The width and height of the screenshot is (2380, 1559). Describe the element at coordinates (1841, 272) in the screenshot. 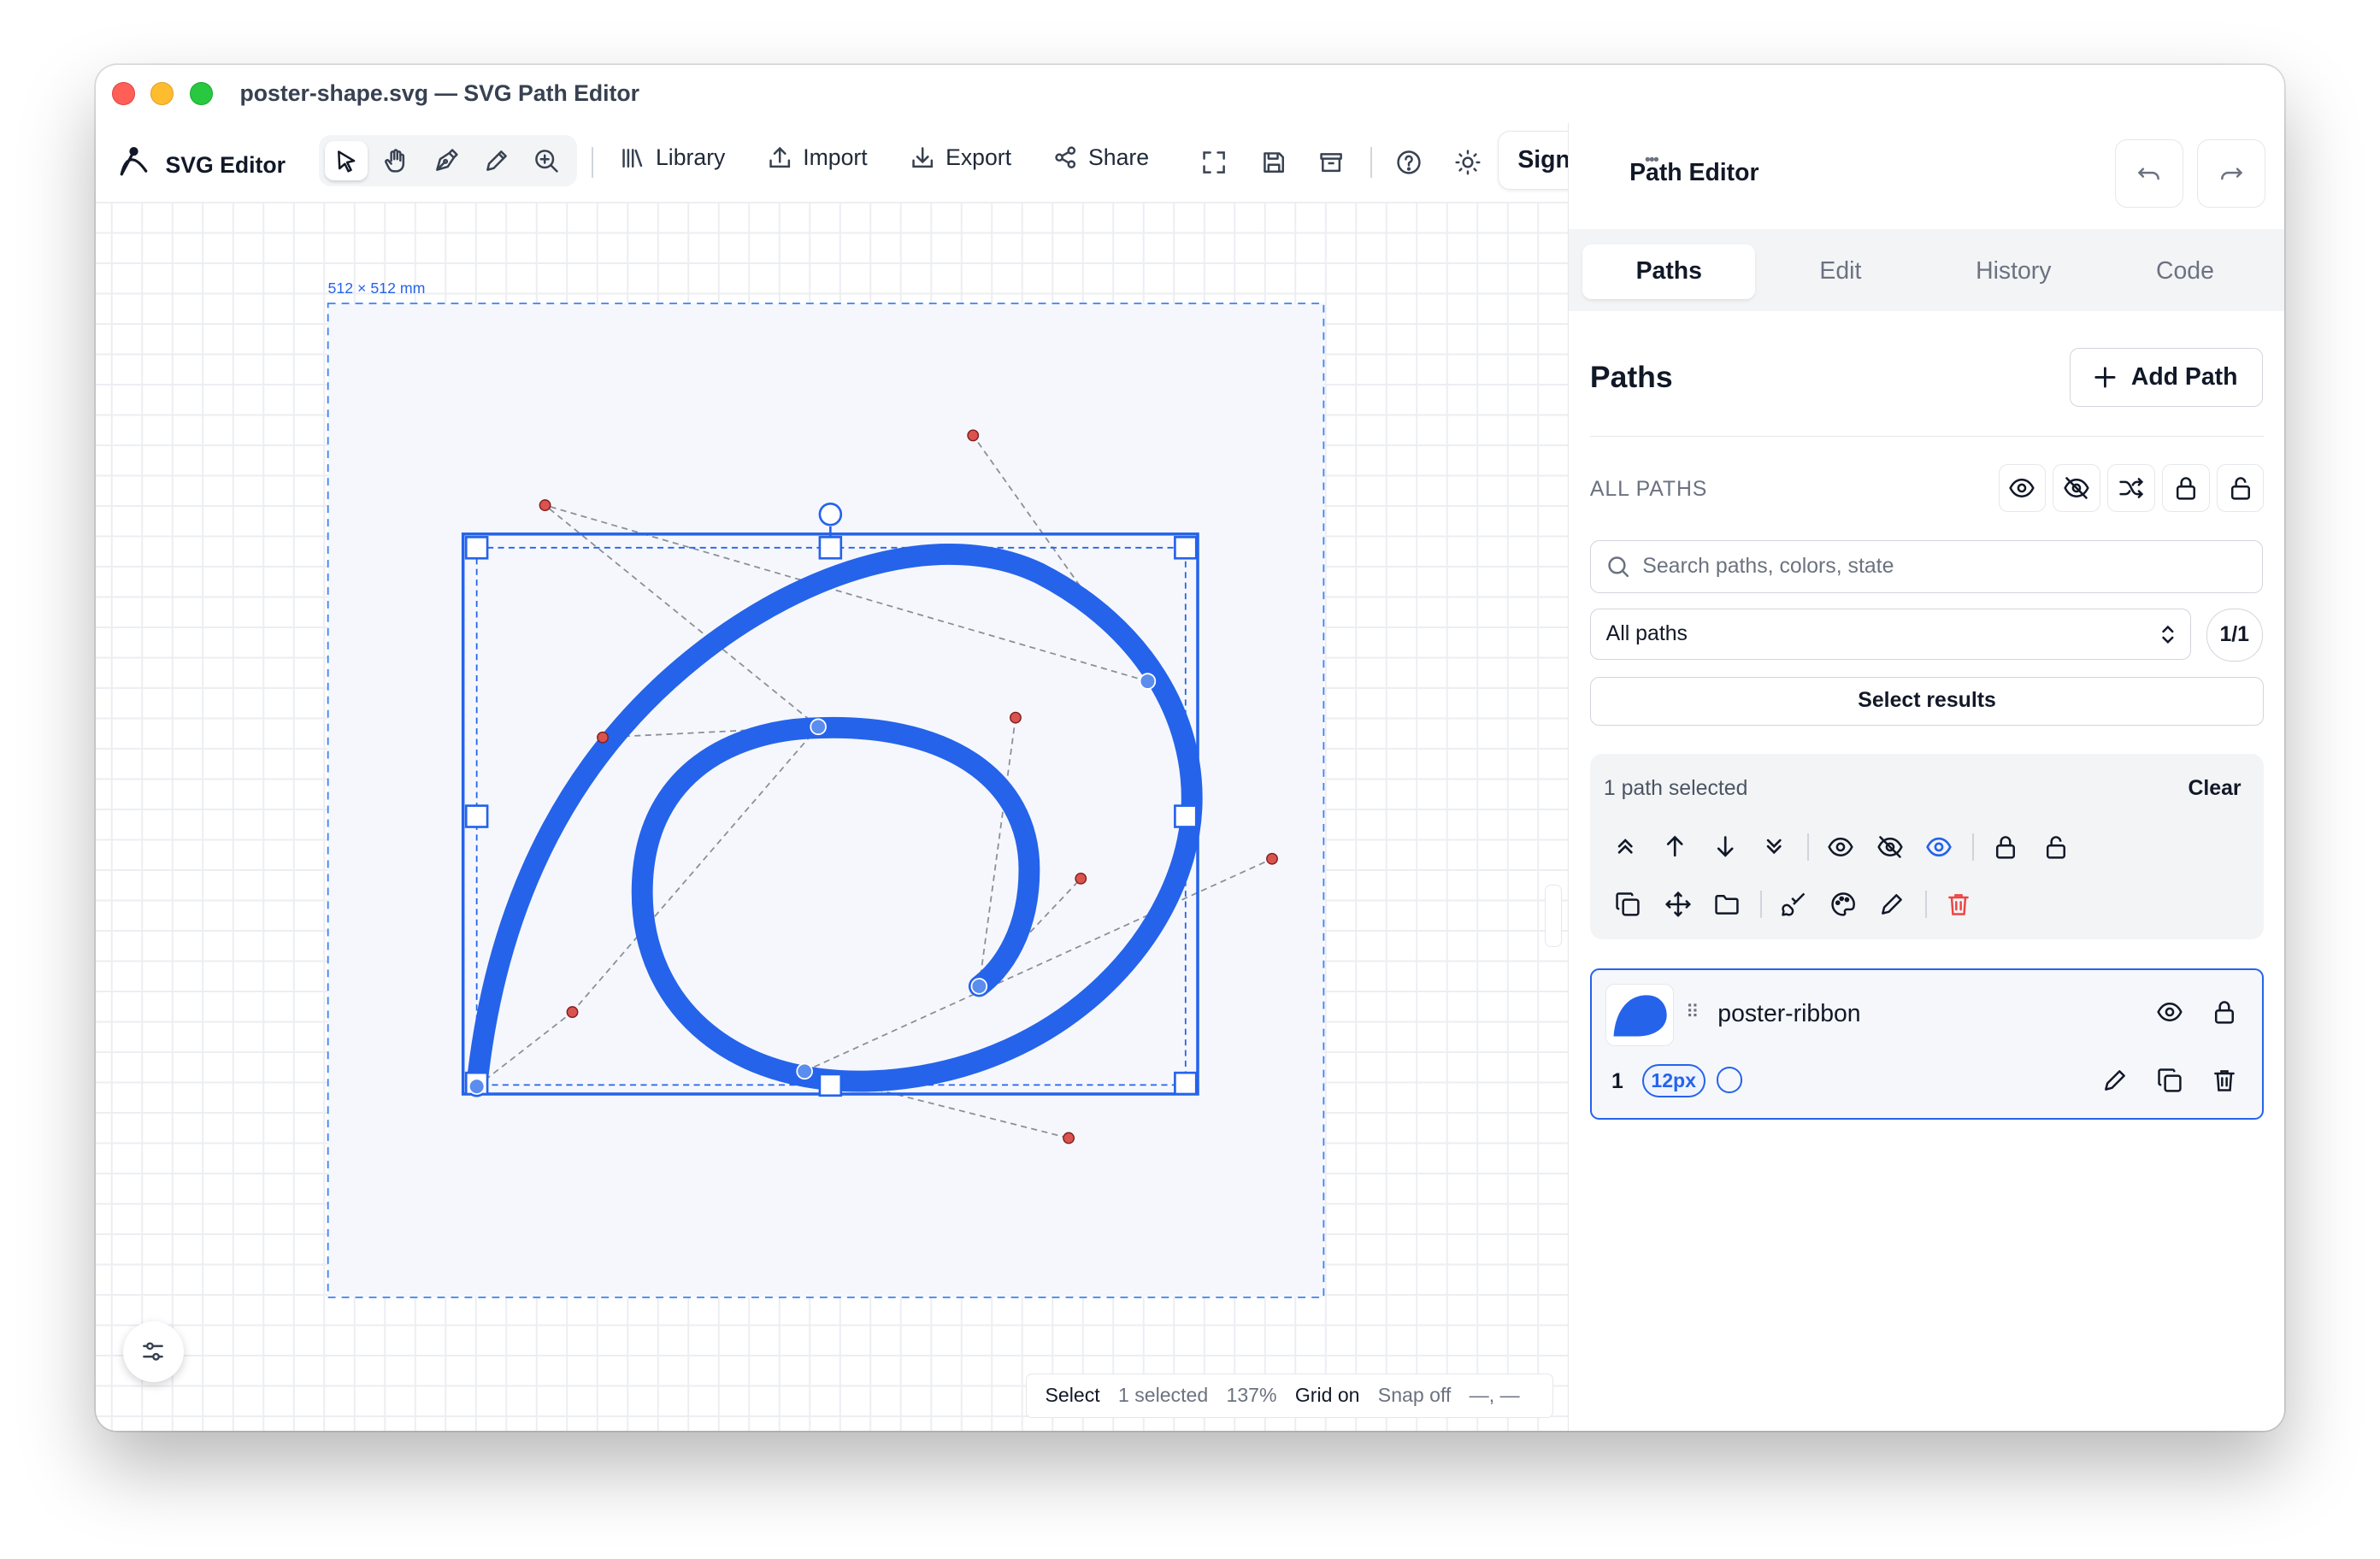

I see `tab-edit: Edit` at that location.